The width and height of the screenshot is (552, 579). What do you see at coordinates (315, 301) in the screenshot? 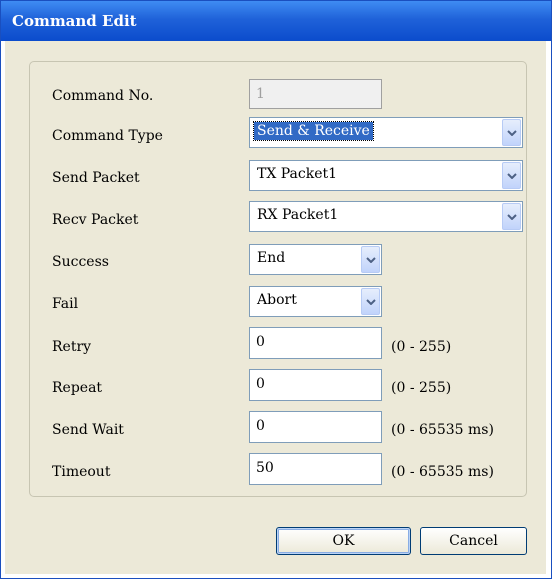
I see `fail-select: Abort` at bounding box center [315, 301].